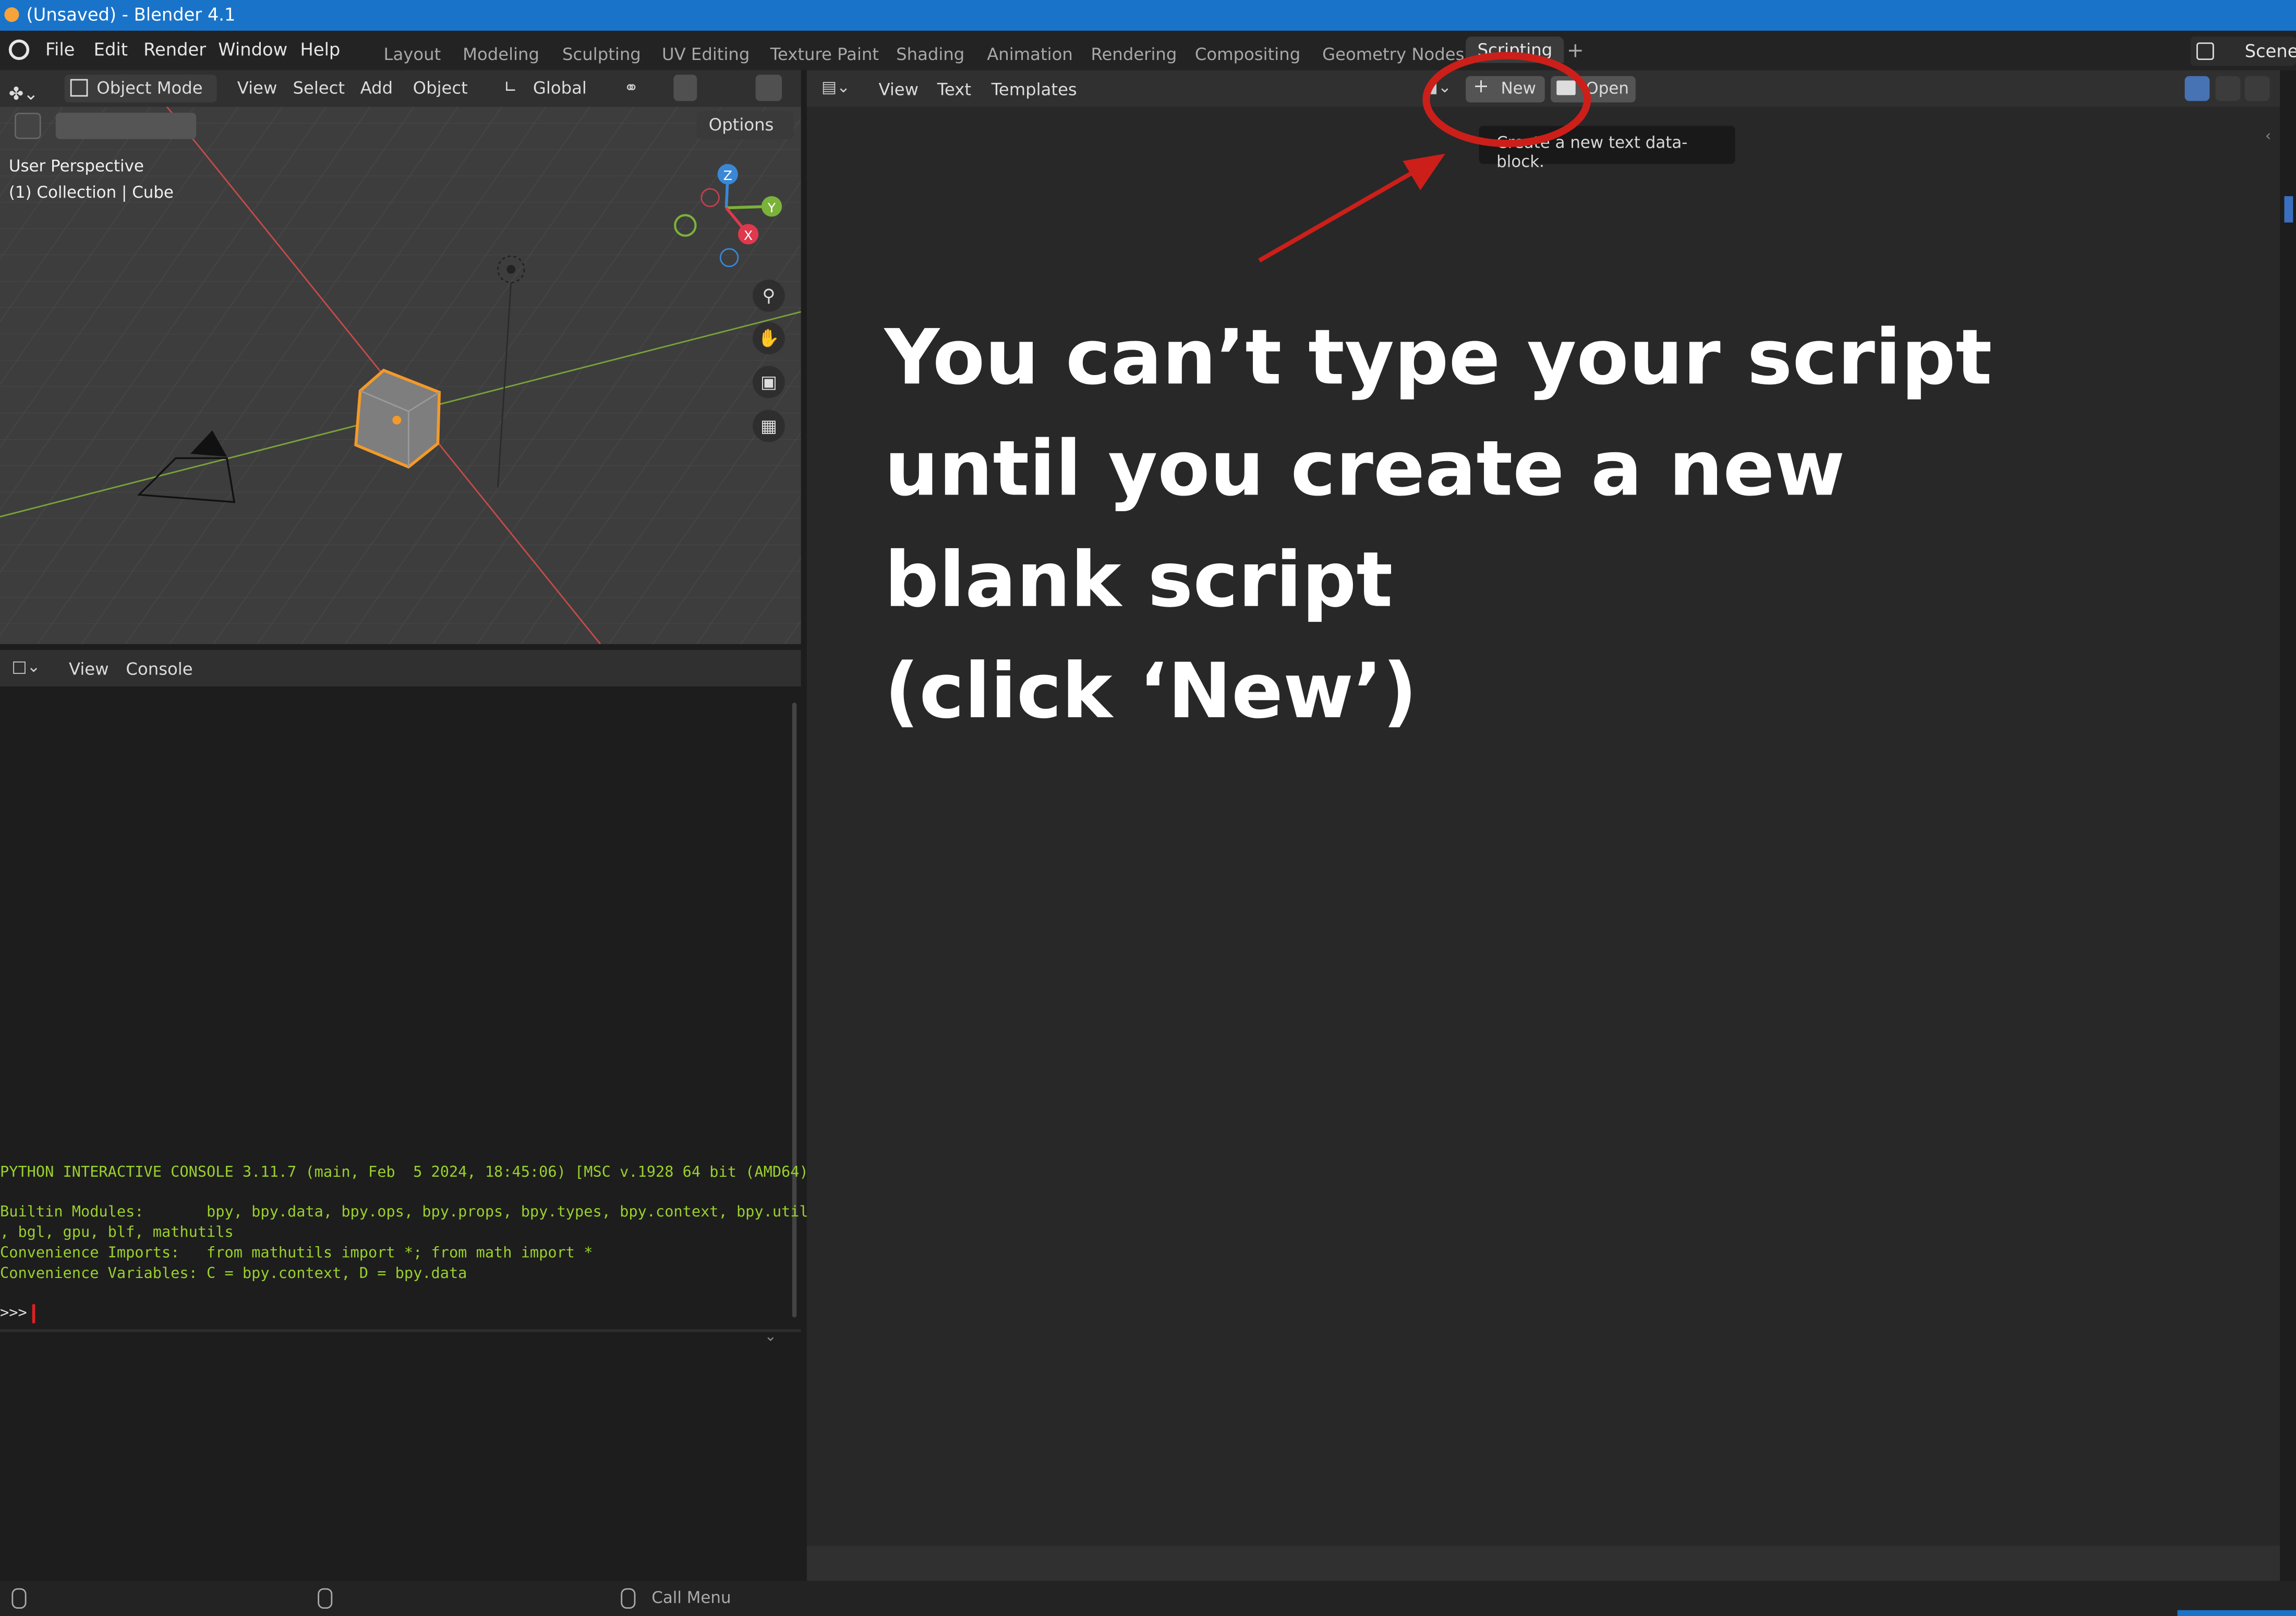 This screenshot has height=1616, width=2296. I want to click on options-dropdown: Options, so click(745, 125).